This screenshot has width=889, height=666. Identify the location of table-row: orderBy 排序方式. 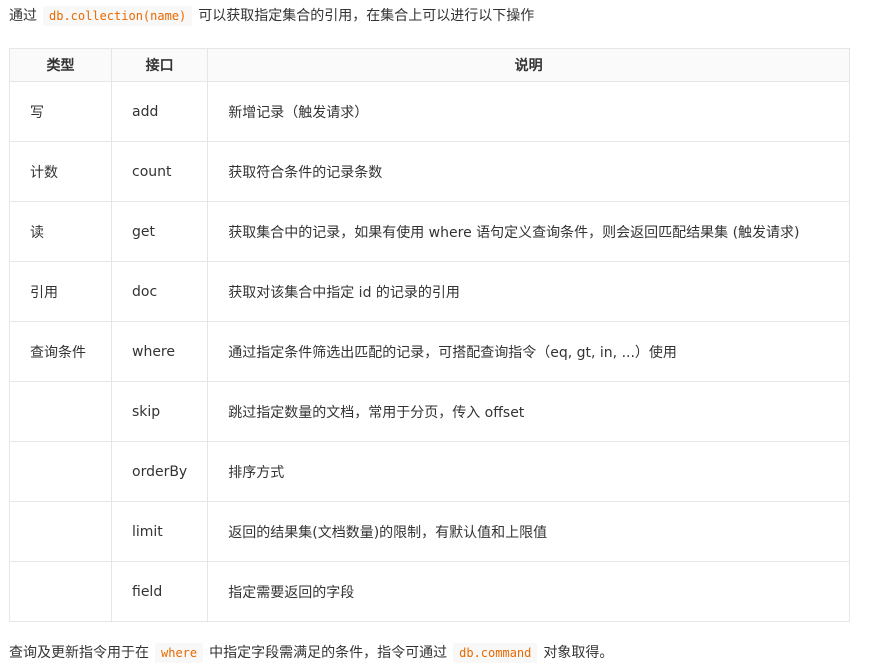
(429, 471).